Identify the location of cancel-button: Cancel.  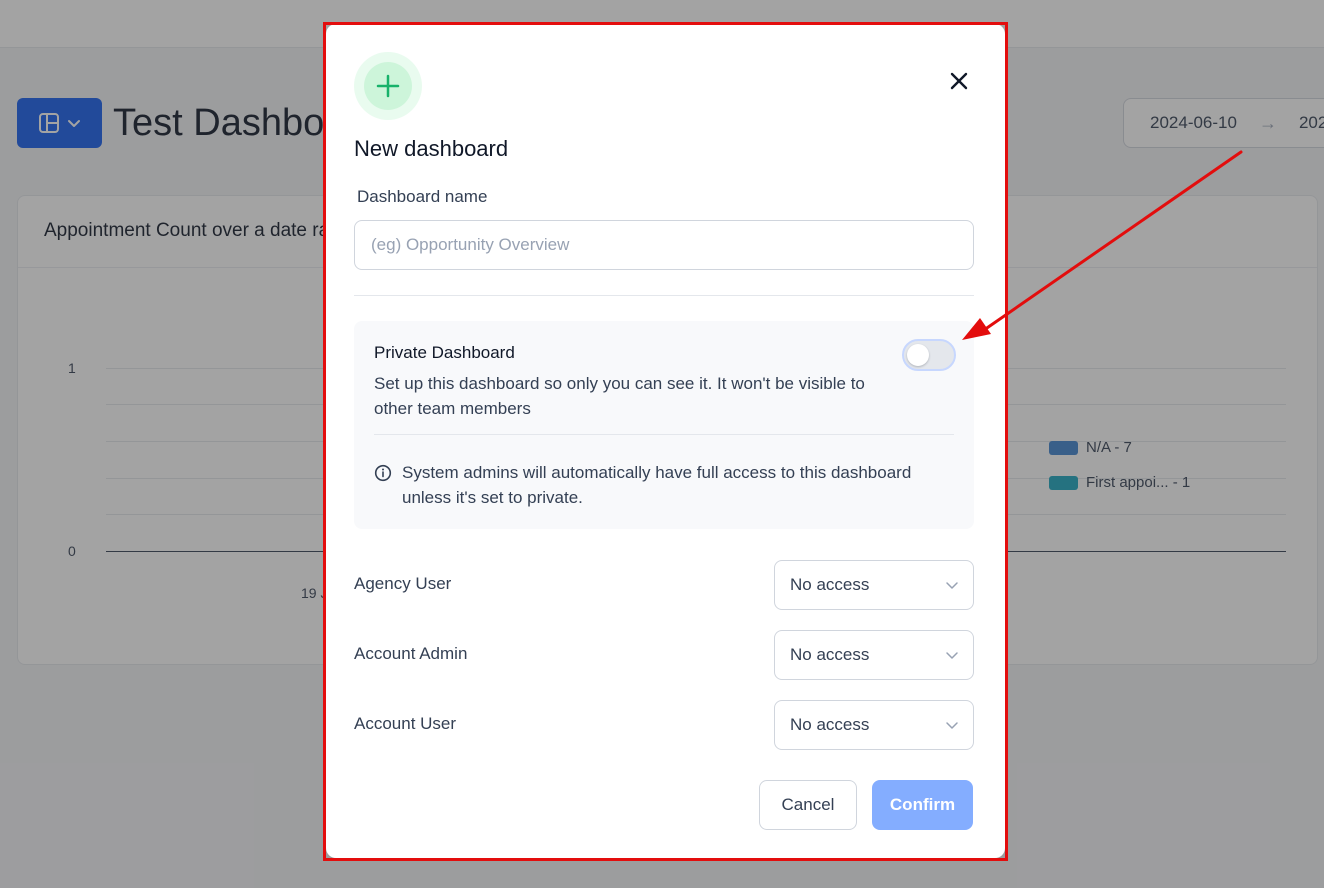
(808, 805).